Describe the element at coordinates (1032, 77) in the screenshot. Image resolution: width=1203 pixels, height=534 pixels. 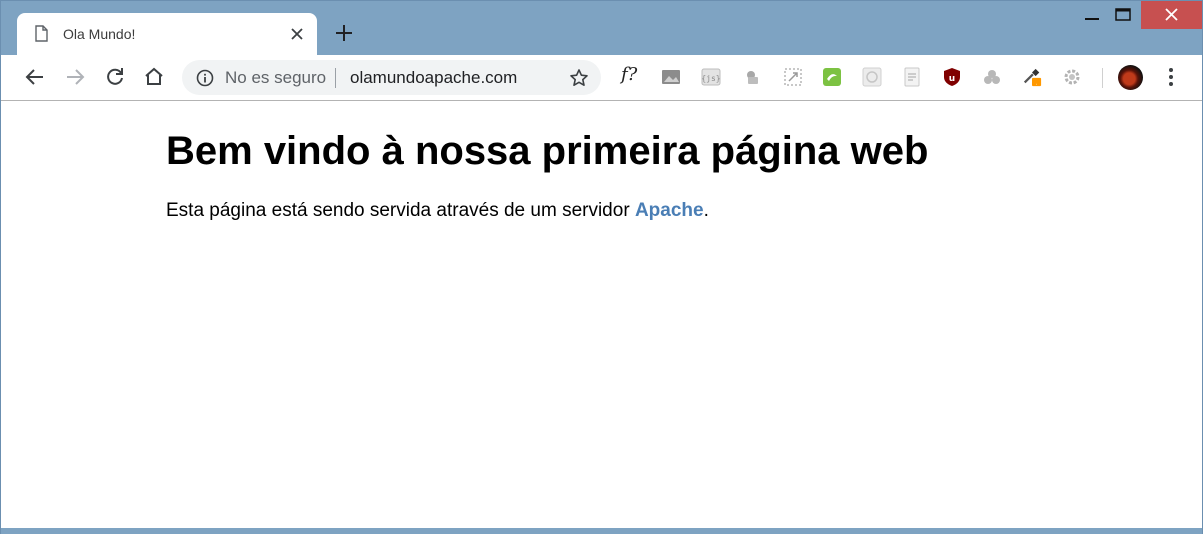
I see `eyedropper-icon: .` at that location.